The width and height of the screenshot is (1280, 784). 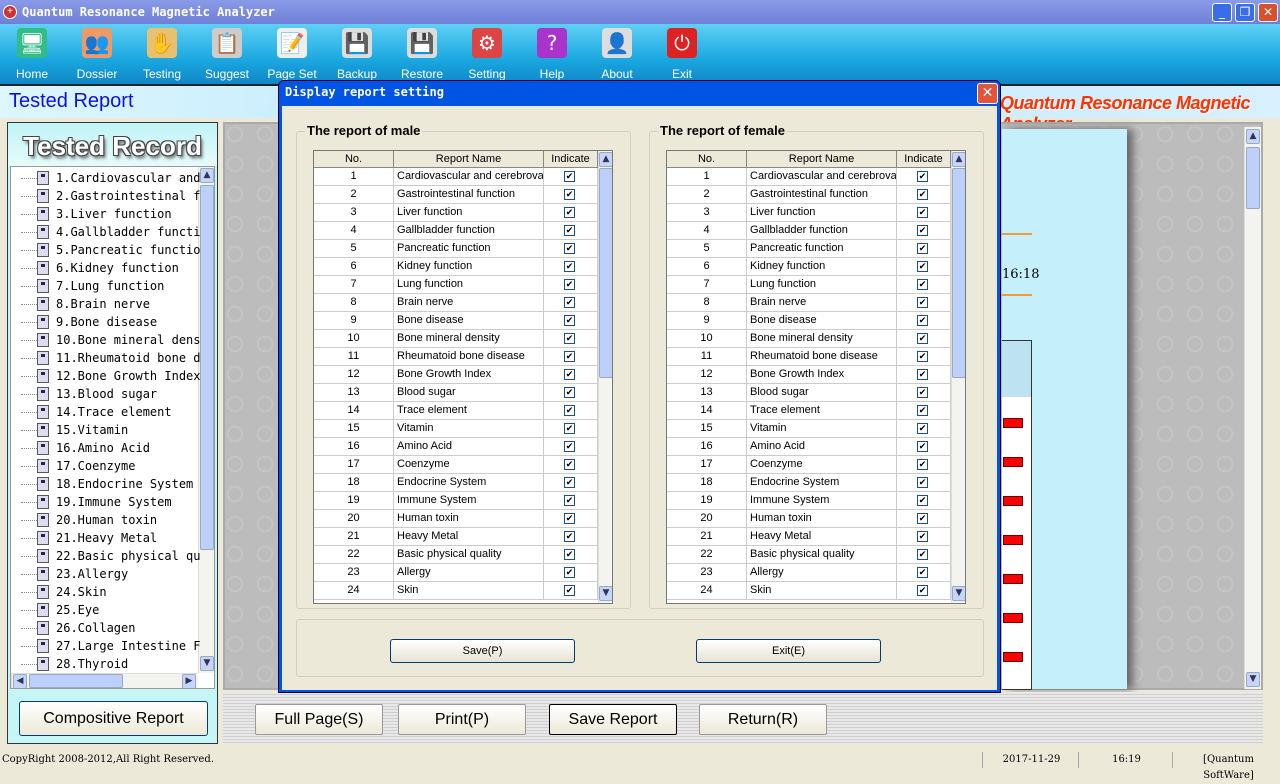 What do you see at coordinates (111, 556) in the screenshot?
I see `tree-item: 22.Basic physical qu` at bounding box center [111, 556].